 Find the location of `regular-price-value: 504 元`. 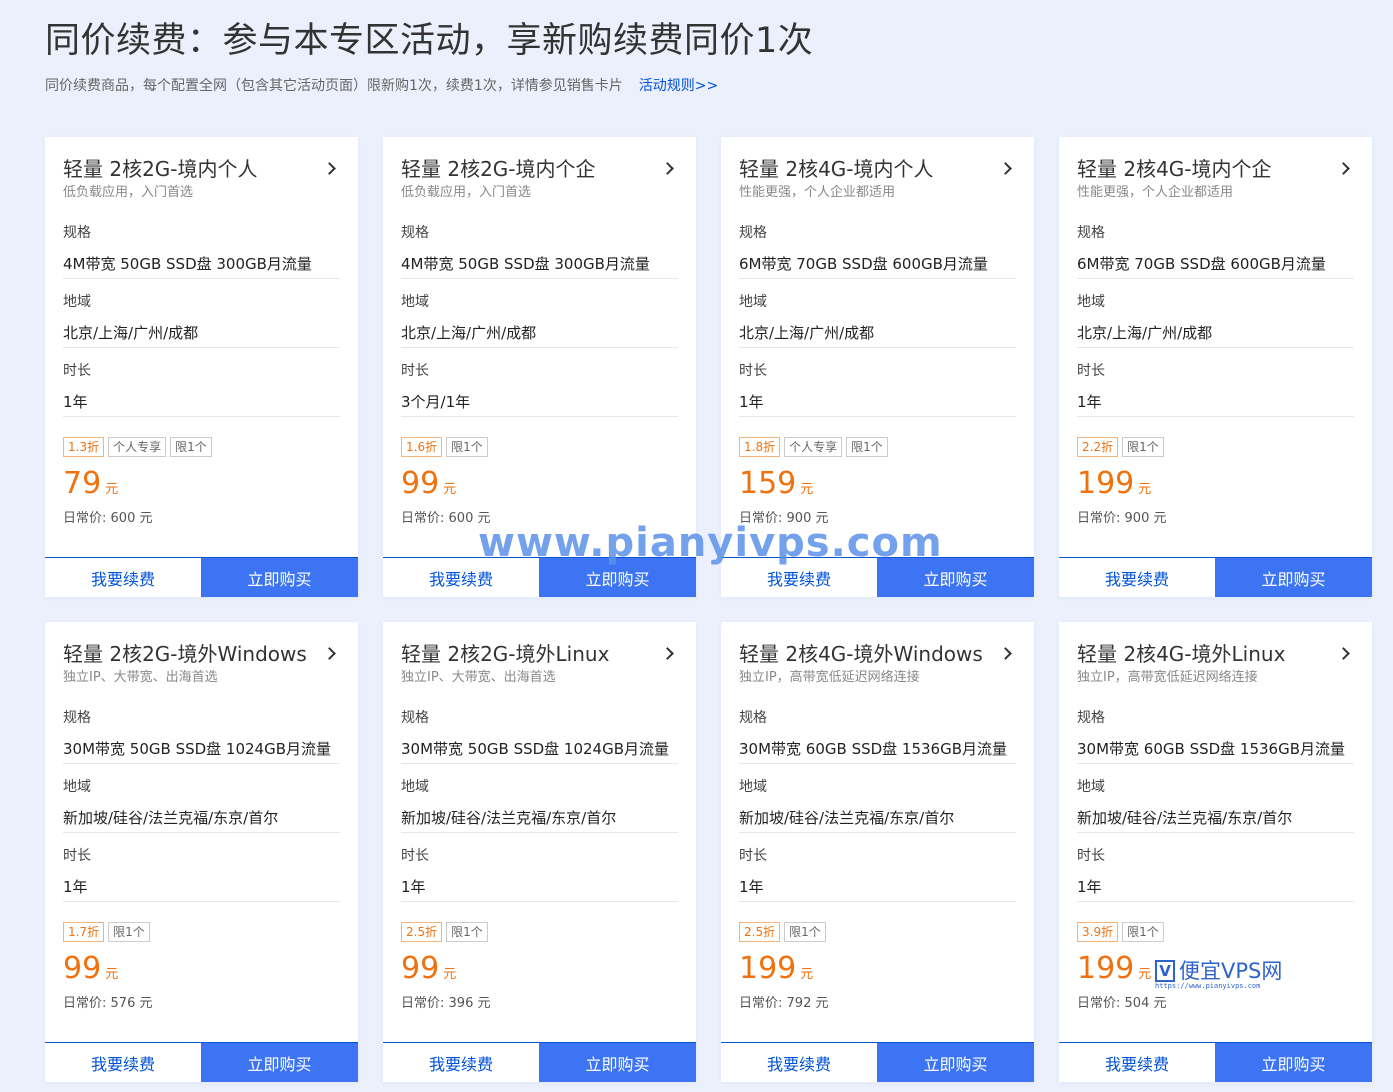

regular-price-value: 504 元 is located at coordinates (1145, 1003).